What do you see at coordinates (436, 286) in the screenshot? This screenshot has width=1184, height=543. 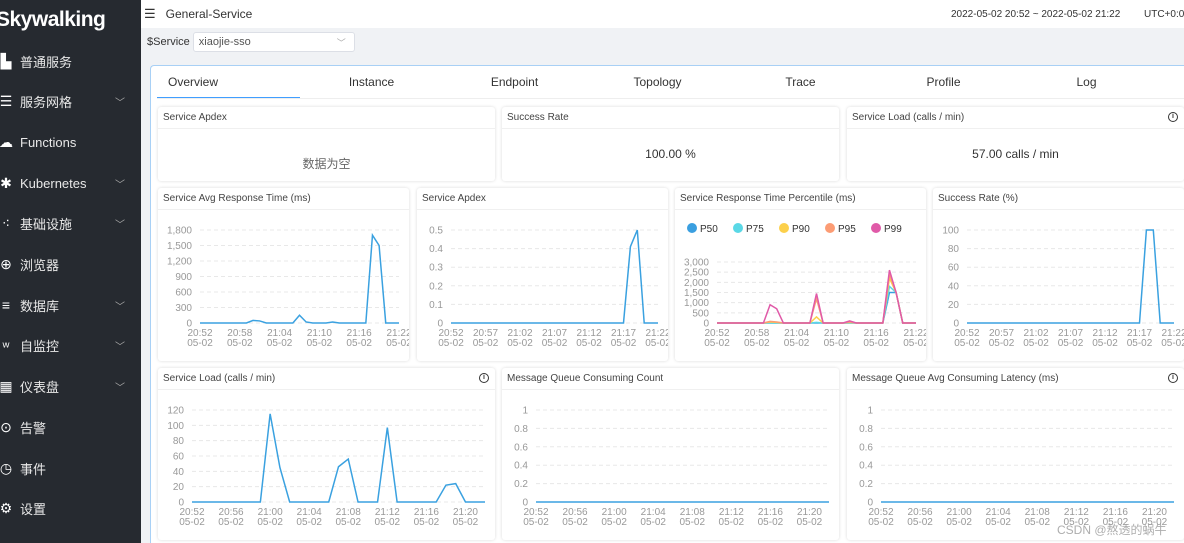 I see `y-tick-label: 0.2` at bounding box center [436, 286].